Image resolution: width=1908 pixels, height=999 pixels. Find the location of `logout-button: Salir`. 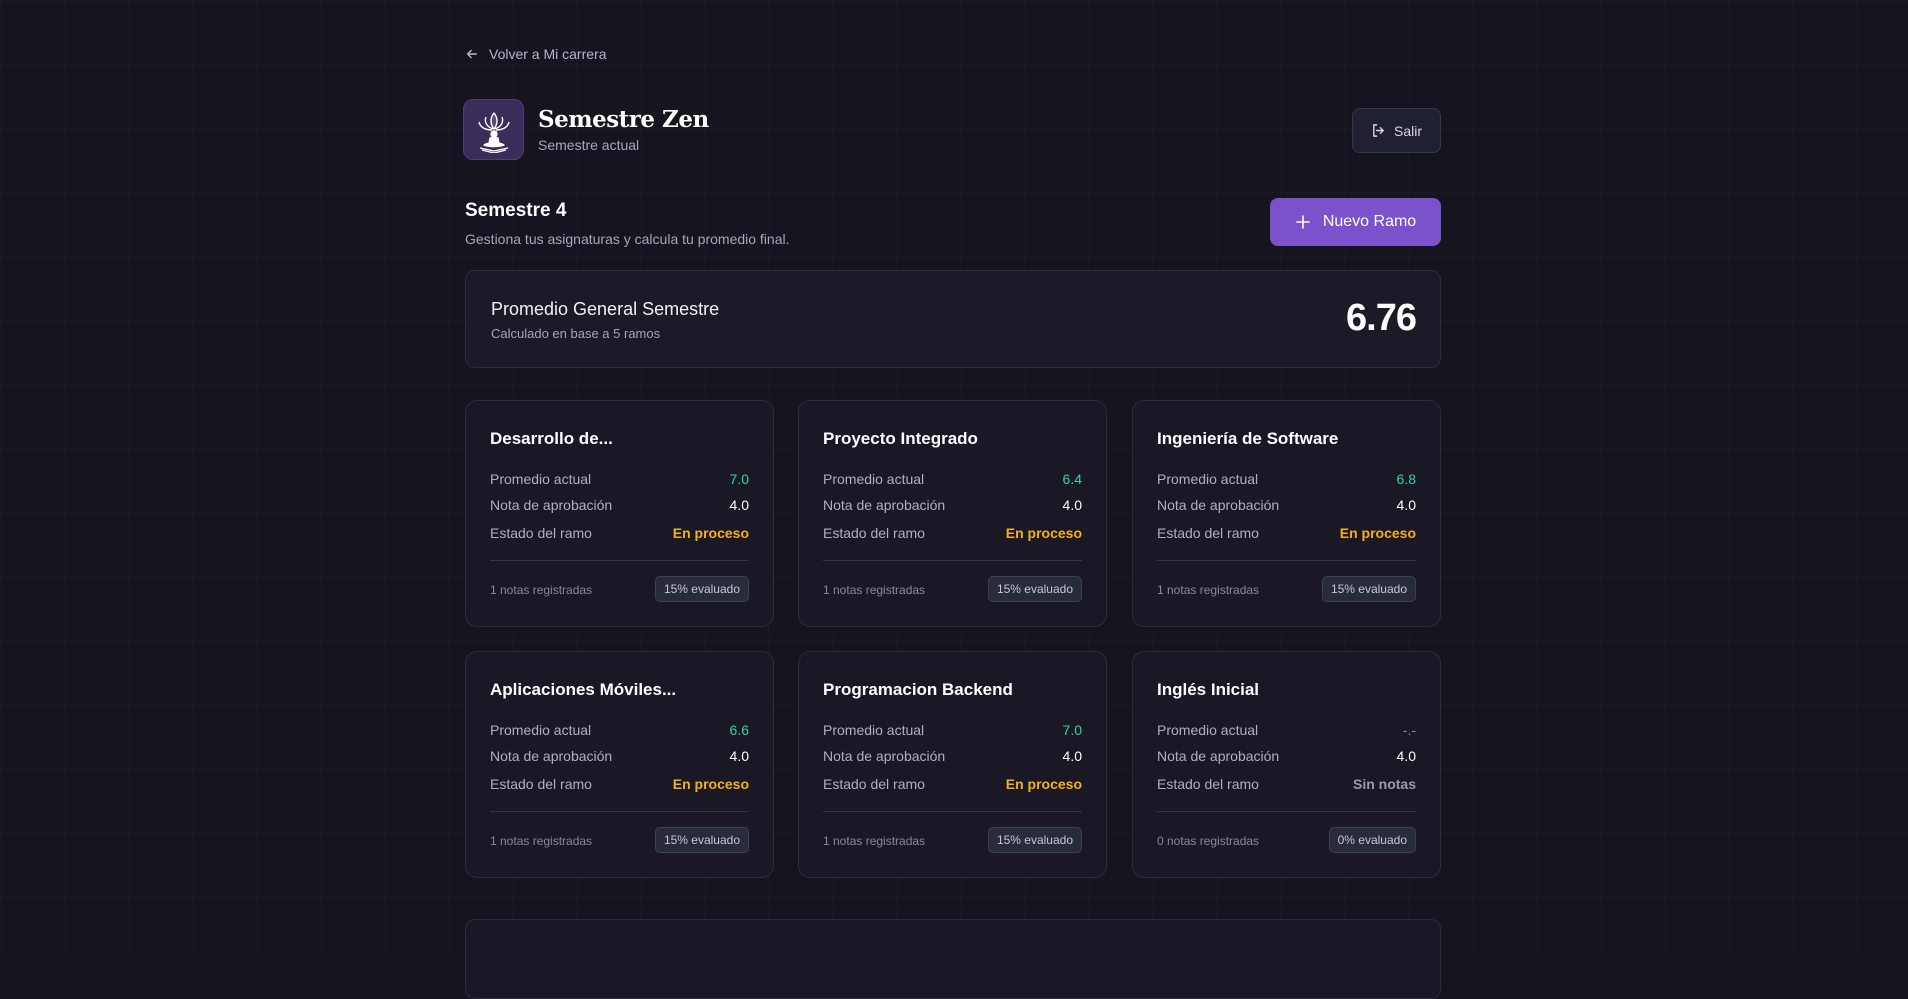

logout-button: Salir is located at coordinates (1396, 130).